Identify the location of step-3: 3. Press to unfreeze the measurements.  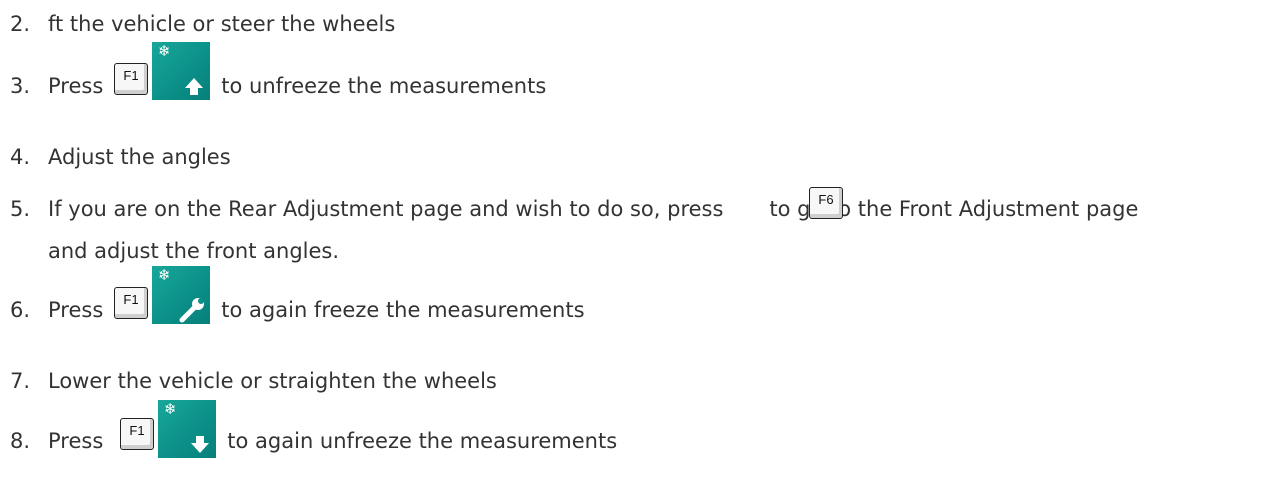
(278, 86).